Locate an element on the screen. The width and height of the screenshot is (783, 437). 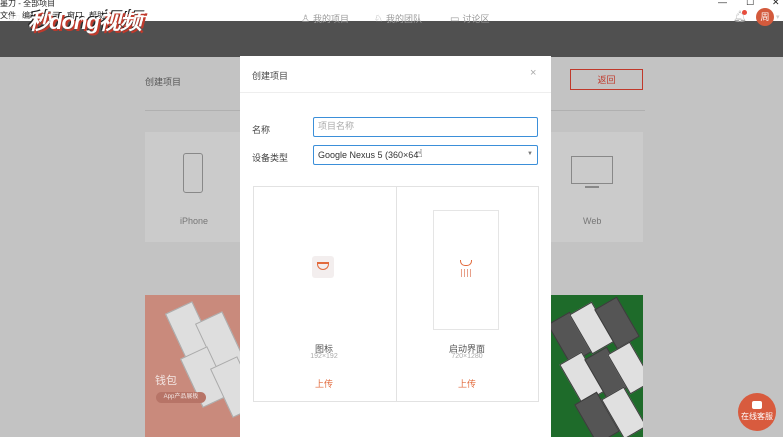
dialog-divider is located at coordinates (395, 92).